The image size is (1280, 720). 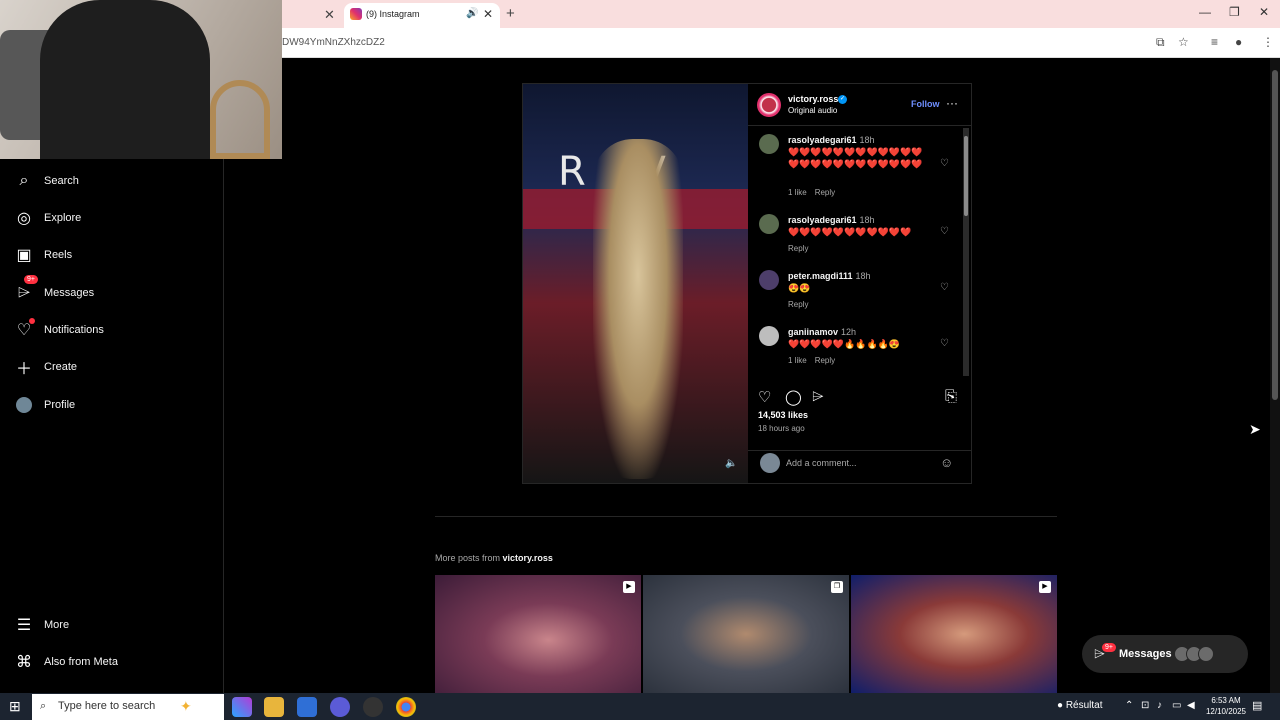 I want to click on browser-tab-previous: ✕, so click(x=313, y=15).